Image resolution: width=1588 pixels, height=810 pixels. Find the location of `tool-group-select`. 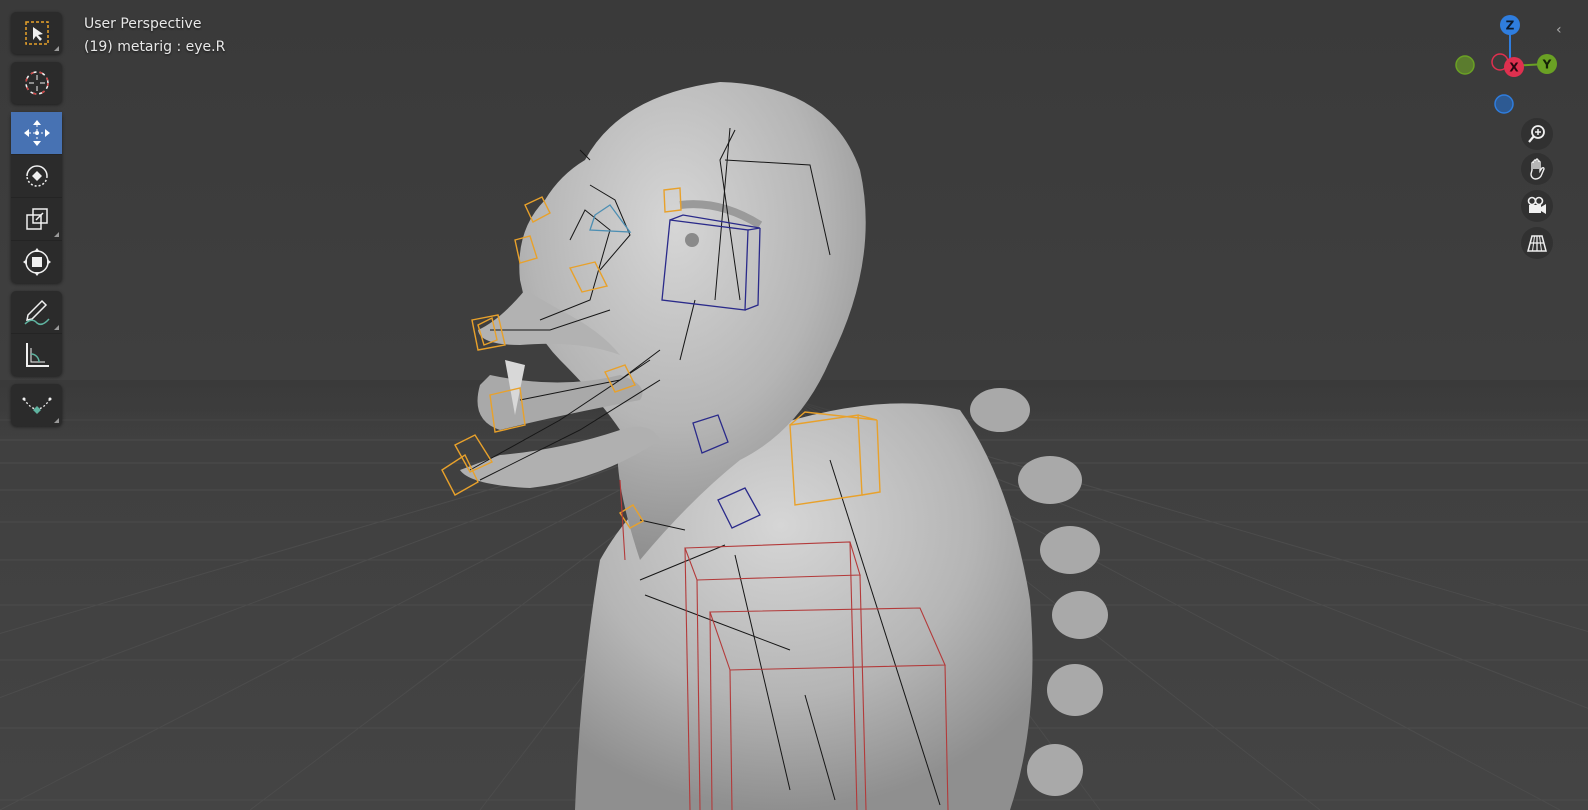

tool-group-select is located at coordinates (36, 33).